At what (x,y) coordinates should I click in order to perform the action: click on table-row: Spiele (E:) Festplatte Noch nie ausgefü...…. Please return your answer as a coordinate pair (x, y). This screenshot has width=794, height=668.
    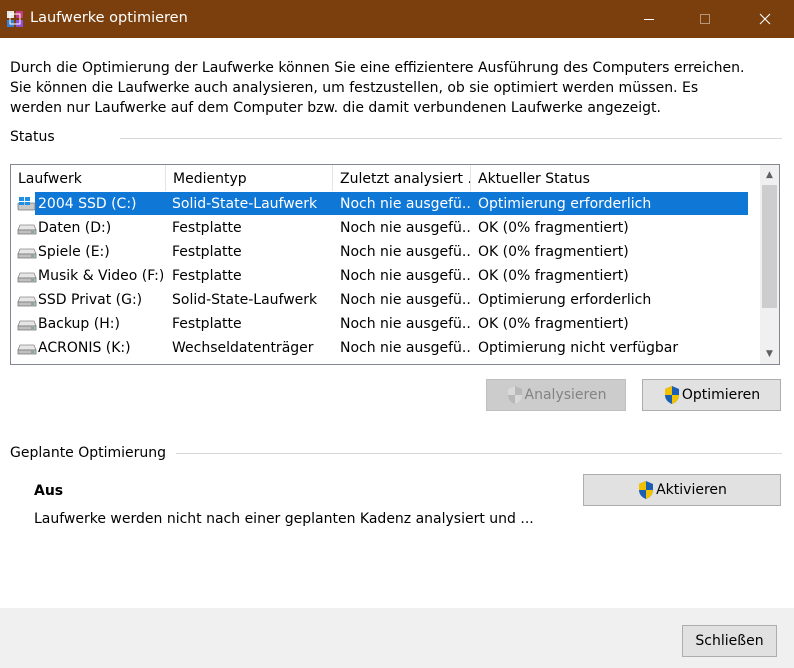
    Looking at the image, I should click on (379, 252).